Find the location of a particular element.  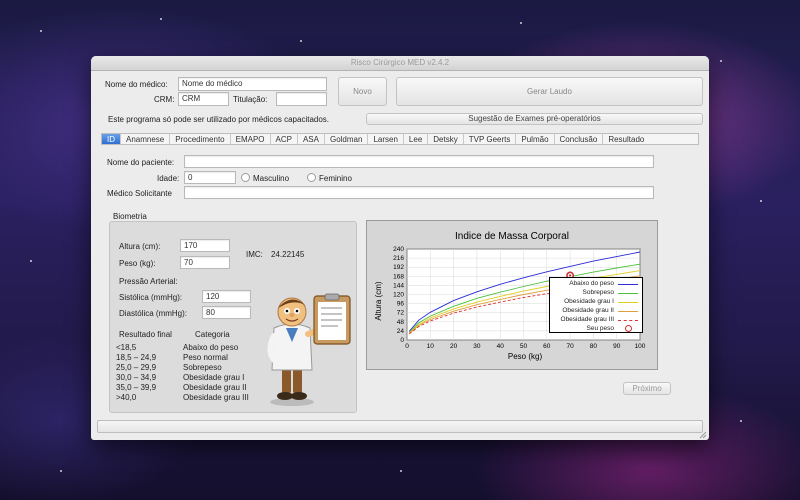

bmi-range: <18,5 is located at coordinates (126, 347).